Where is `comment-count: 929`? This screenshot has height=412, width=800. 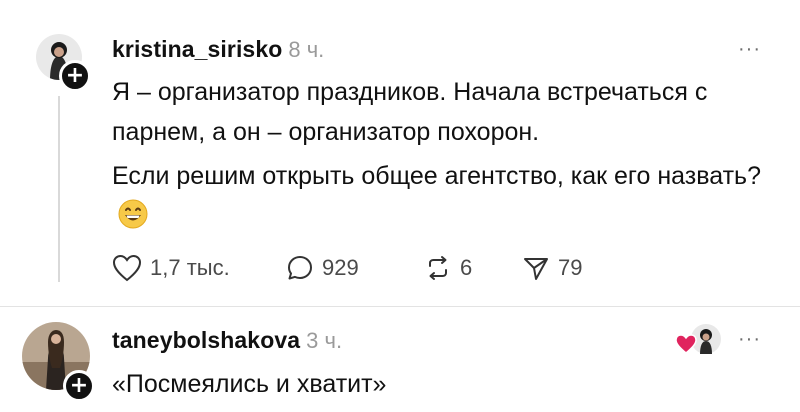
comment-count: 929 is located at coordinates (340, 267).